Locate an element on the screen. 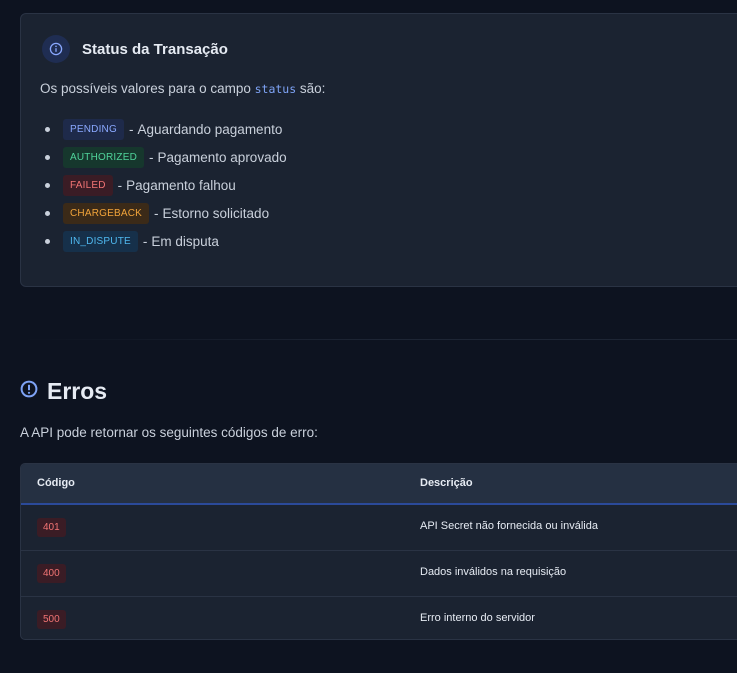 This screenshot has height=673, width=737. errors-header: Erros is located at coordinates (63, 391).